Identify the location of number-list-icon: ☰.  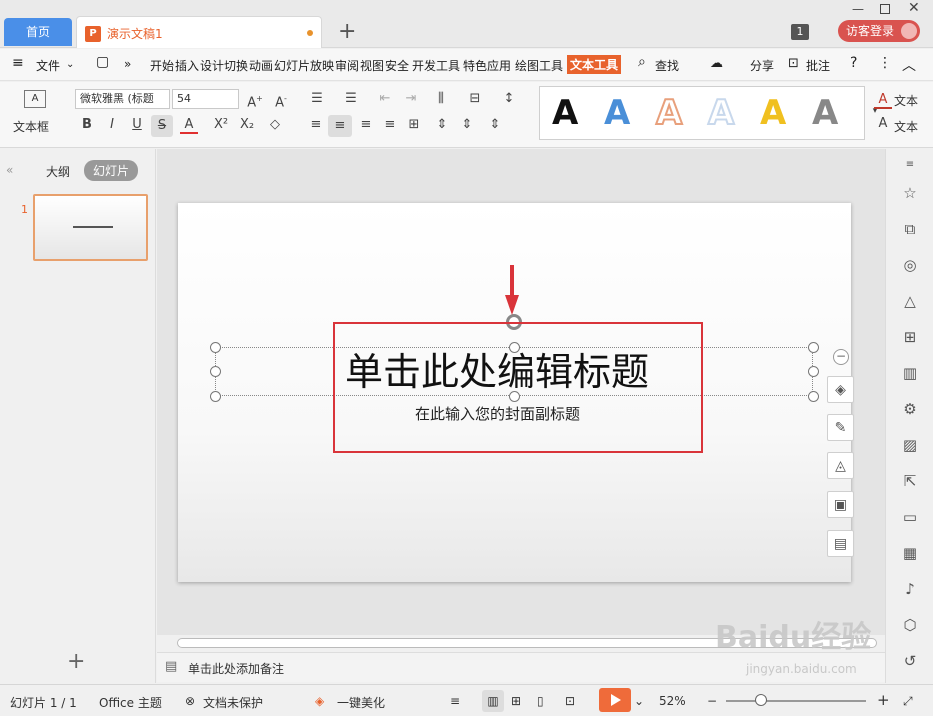
(351, 99).